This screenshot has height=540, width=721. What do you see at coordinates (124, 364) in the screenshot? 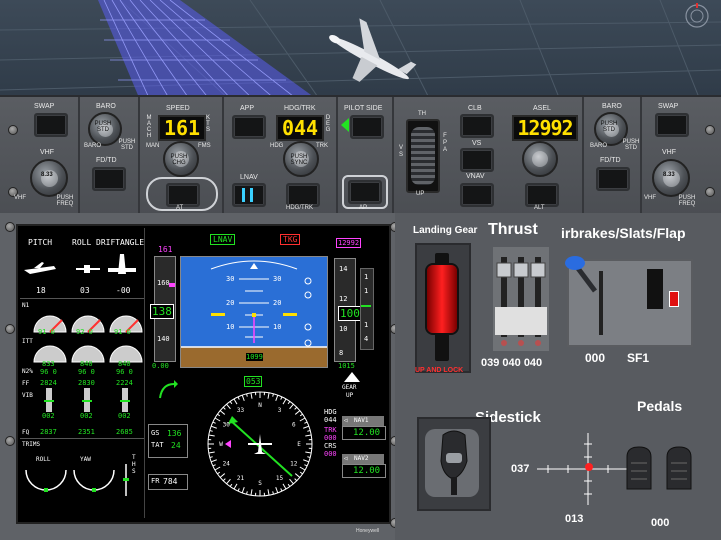
I see `itt-eng3: 840` at bounding box center [124, 364].